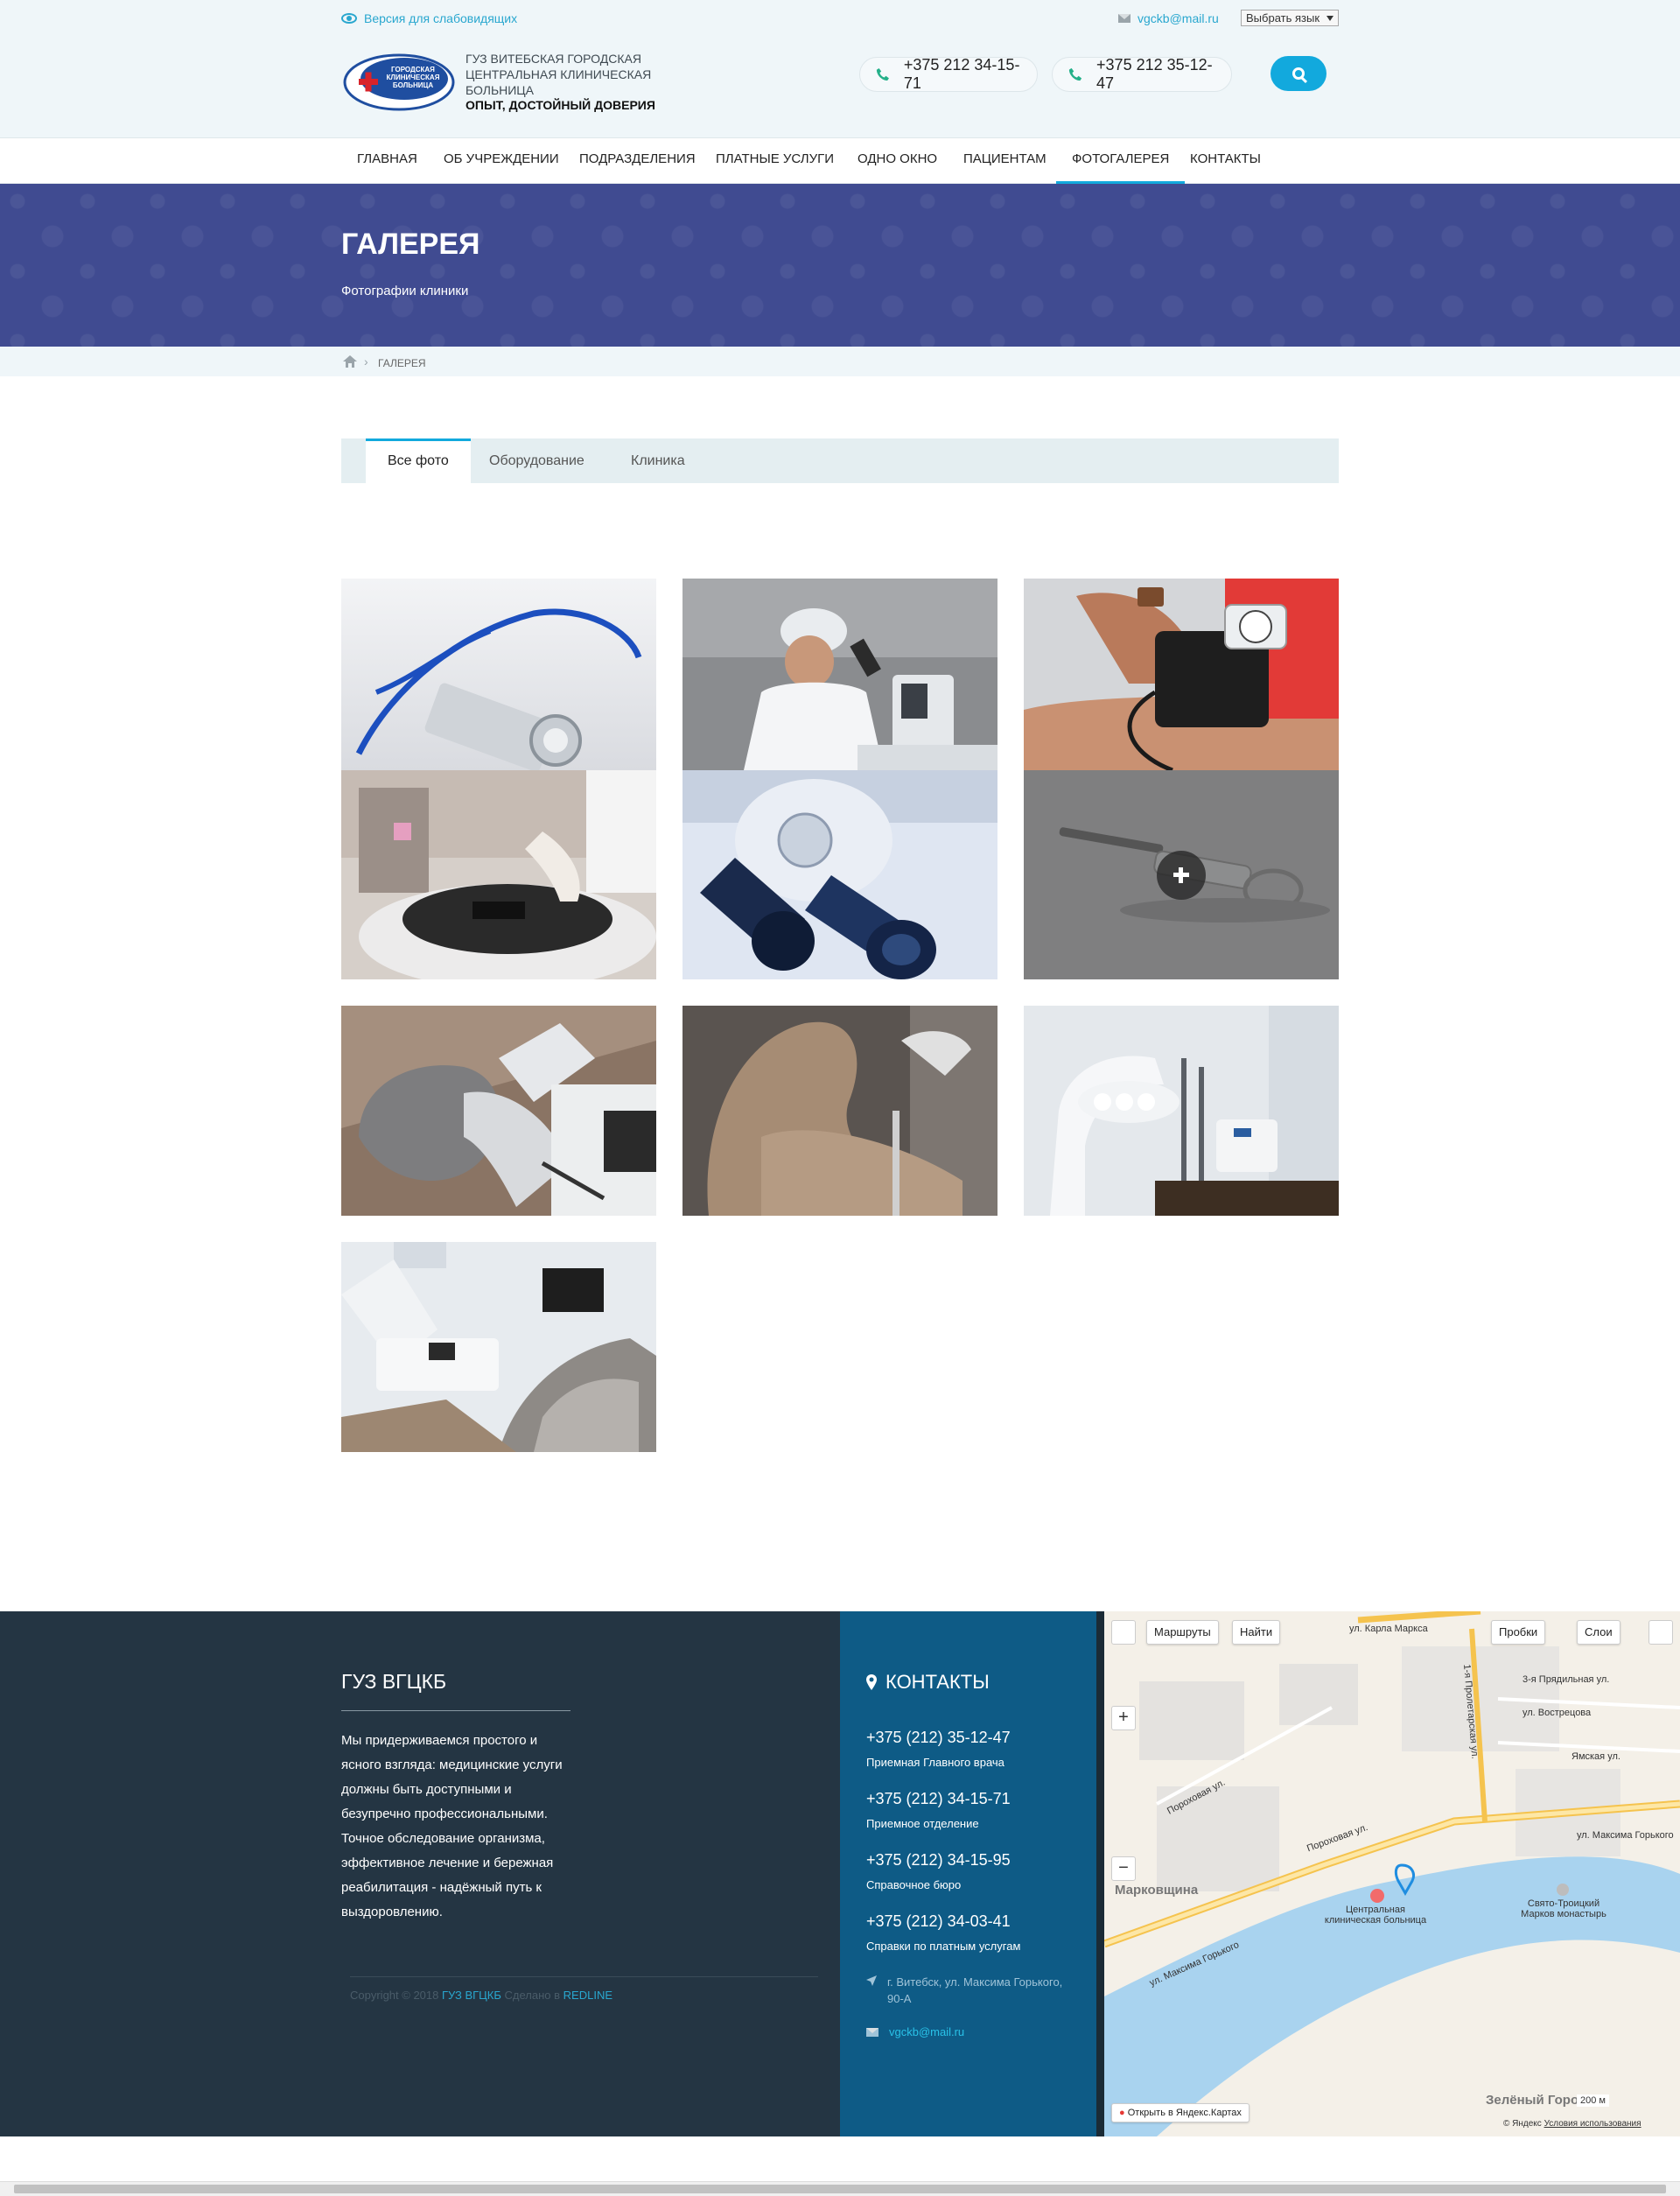 The width and height of the screenshot is (1680, 2196). I want to click on low-vision-link: Версия для слабовидящих, so click(429, 18).